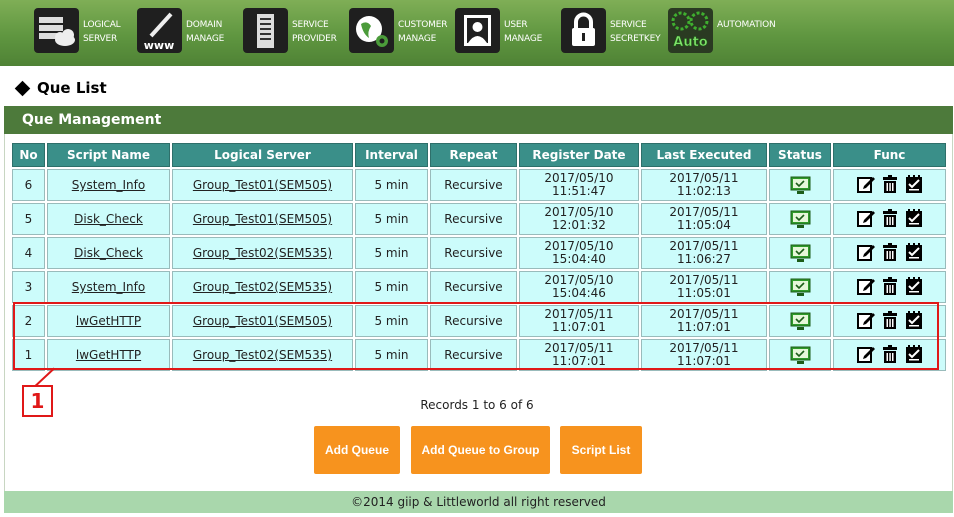  Describe the element at coordinates (205, 32) in the screenshot. I see `nav-label: DOMAIN MANAGE` at that location.